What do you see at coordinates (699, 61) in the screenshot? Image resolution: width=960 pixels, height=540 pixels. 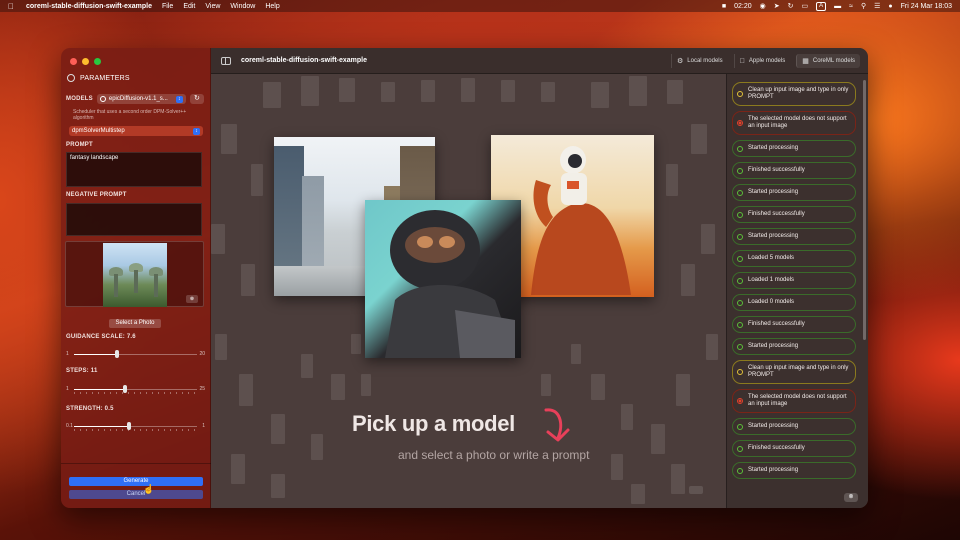 I see `tab-local-models: ⚙ Local models` at bounding box center [699, 61].